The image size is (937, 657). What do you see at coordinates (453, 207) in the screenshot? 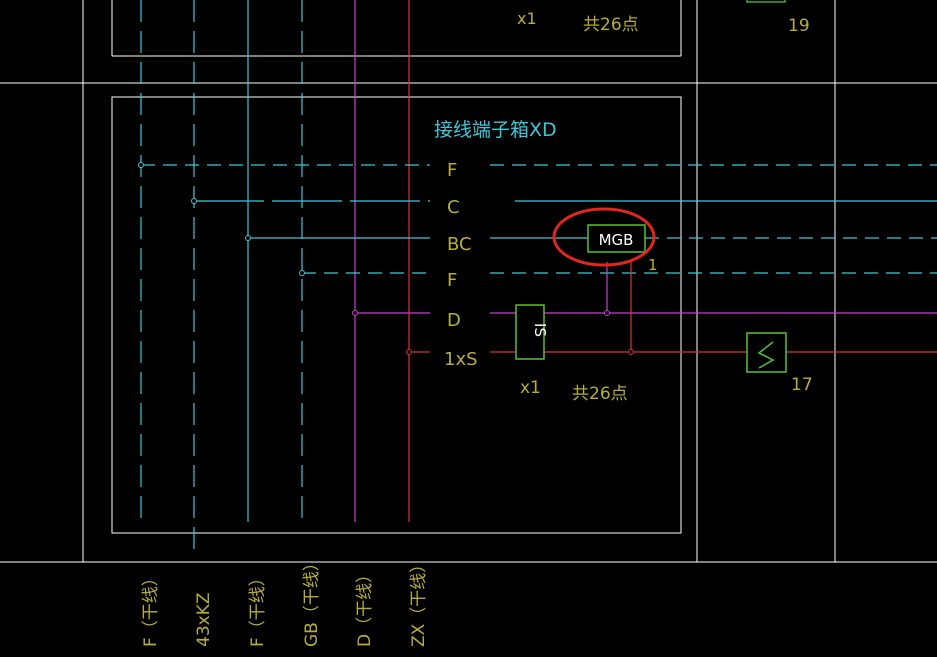
I see `row-label-c: C` at bounding box center [453, 207].